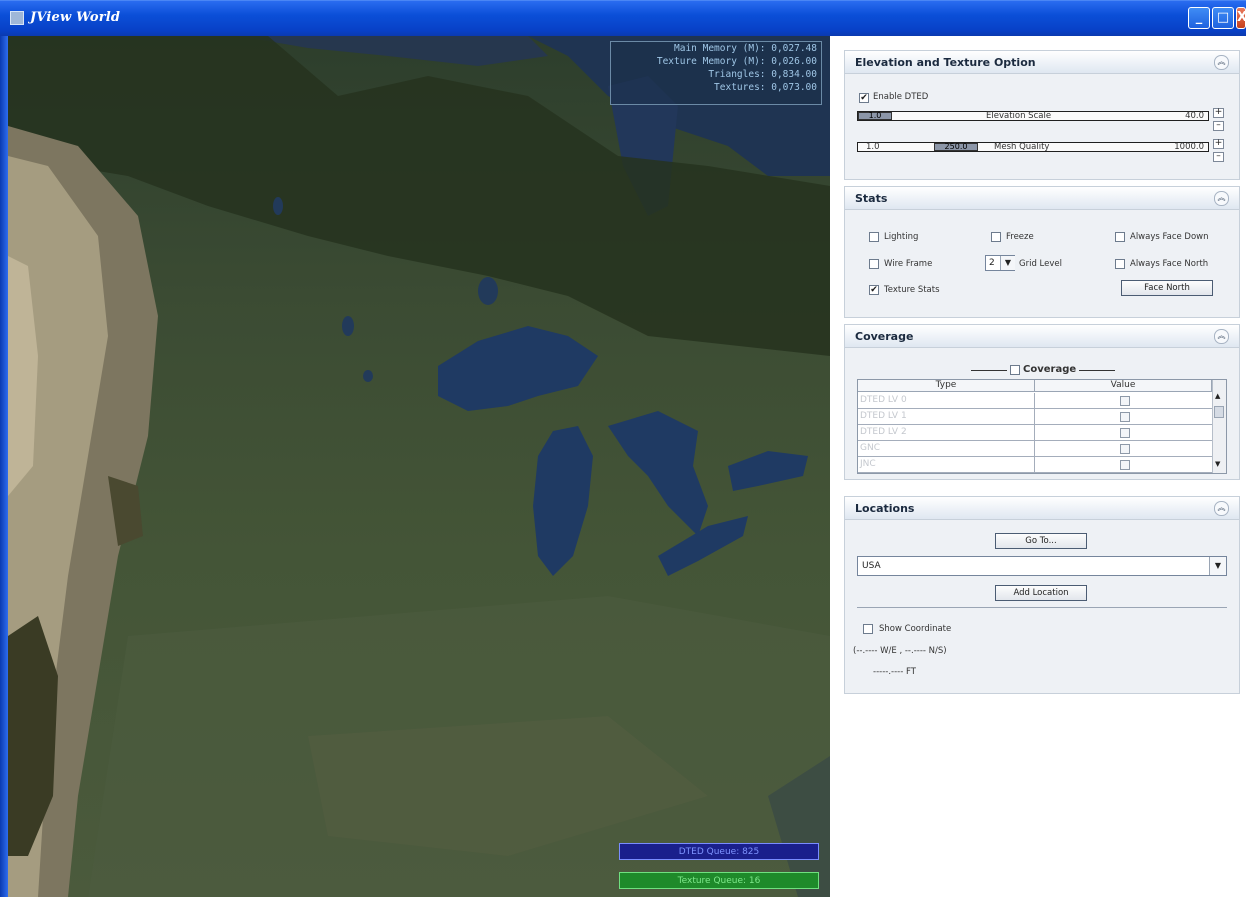 This screenshot has height=897, width=1246. Describe the element at coordinates (883, 432) in the screenshot. I see `row-type: DTED LV 2` at that location.